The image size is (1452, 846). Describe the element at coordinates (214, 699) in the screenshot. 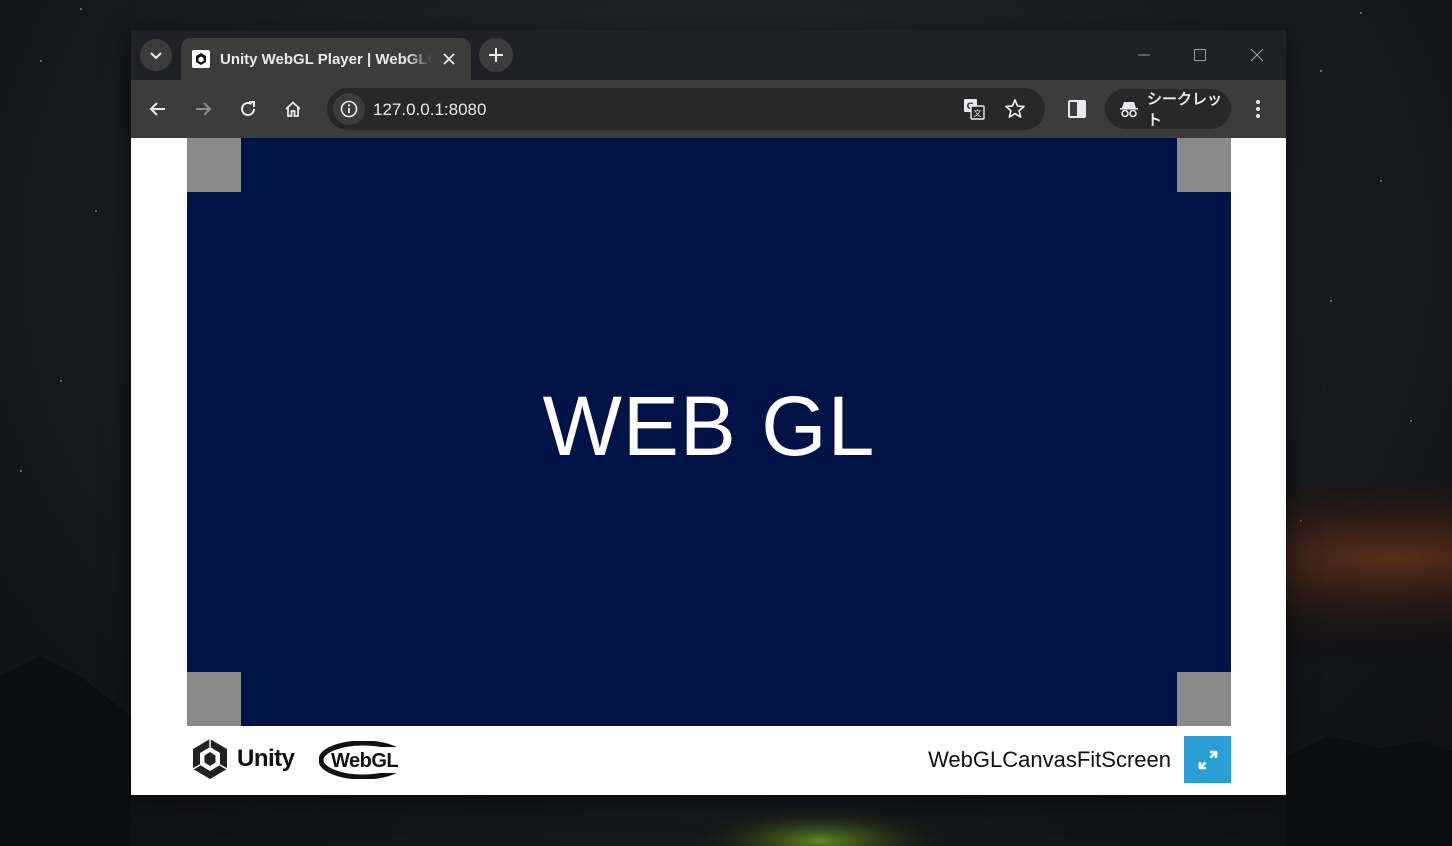

I see `corner-marker-bottom-left` at that location.